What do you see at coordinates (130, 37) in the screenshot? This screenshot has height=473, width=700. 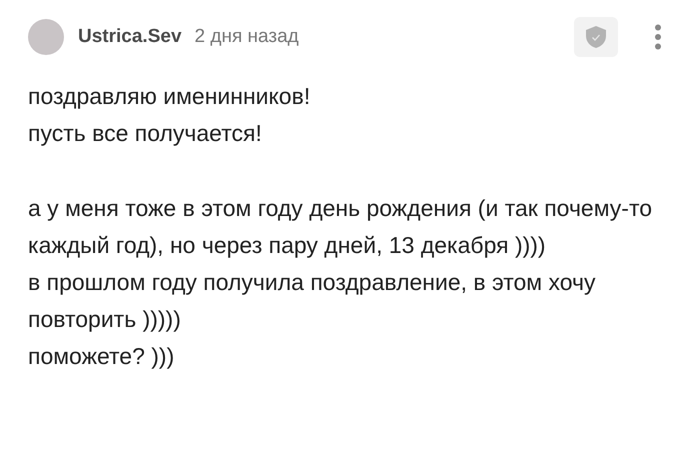 I see `author-name: Ustrica.Sev` at bounding box center [130, 37].